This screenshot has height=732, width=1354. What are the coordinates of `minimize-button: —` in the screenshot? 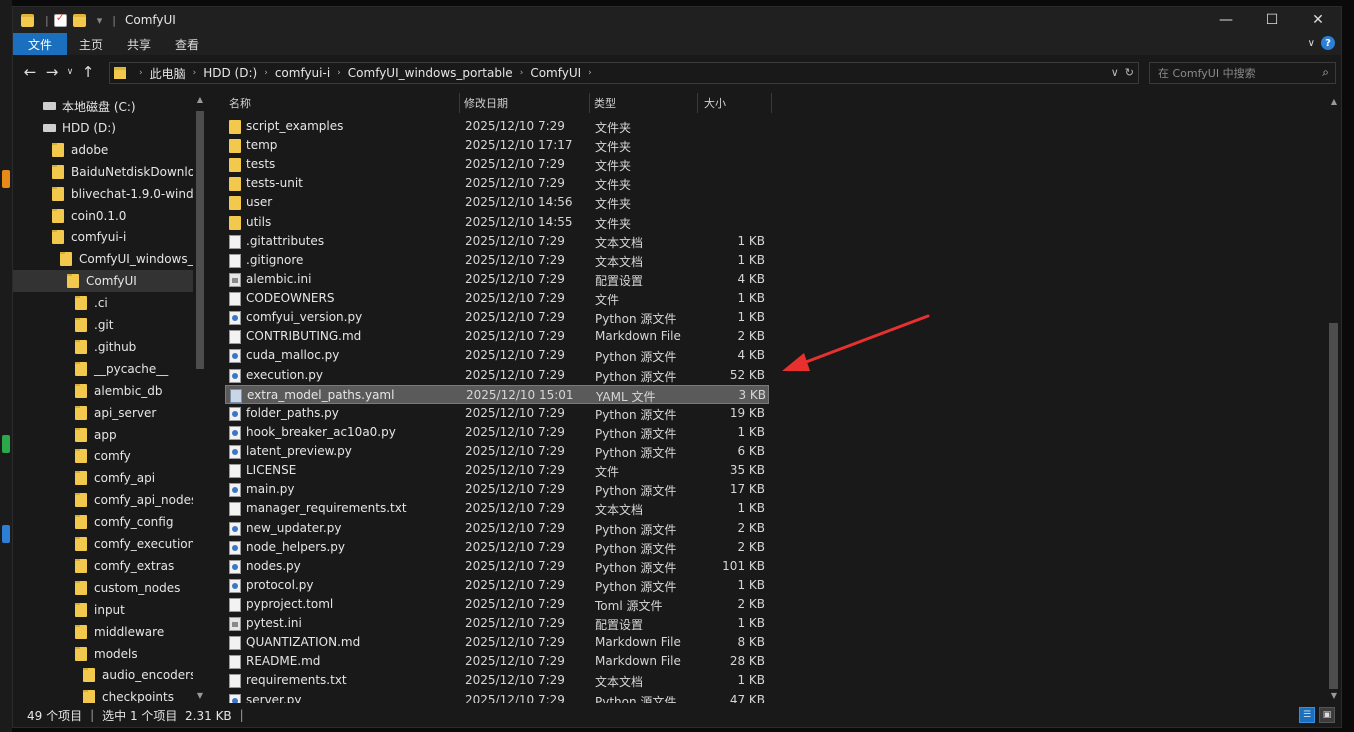 It's located at (1226, 20).